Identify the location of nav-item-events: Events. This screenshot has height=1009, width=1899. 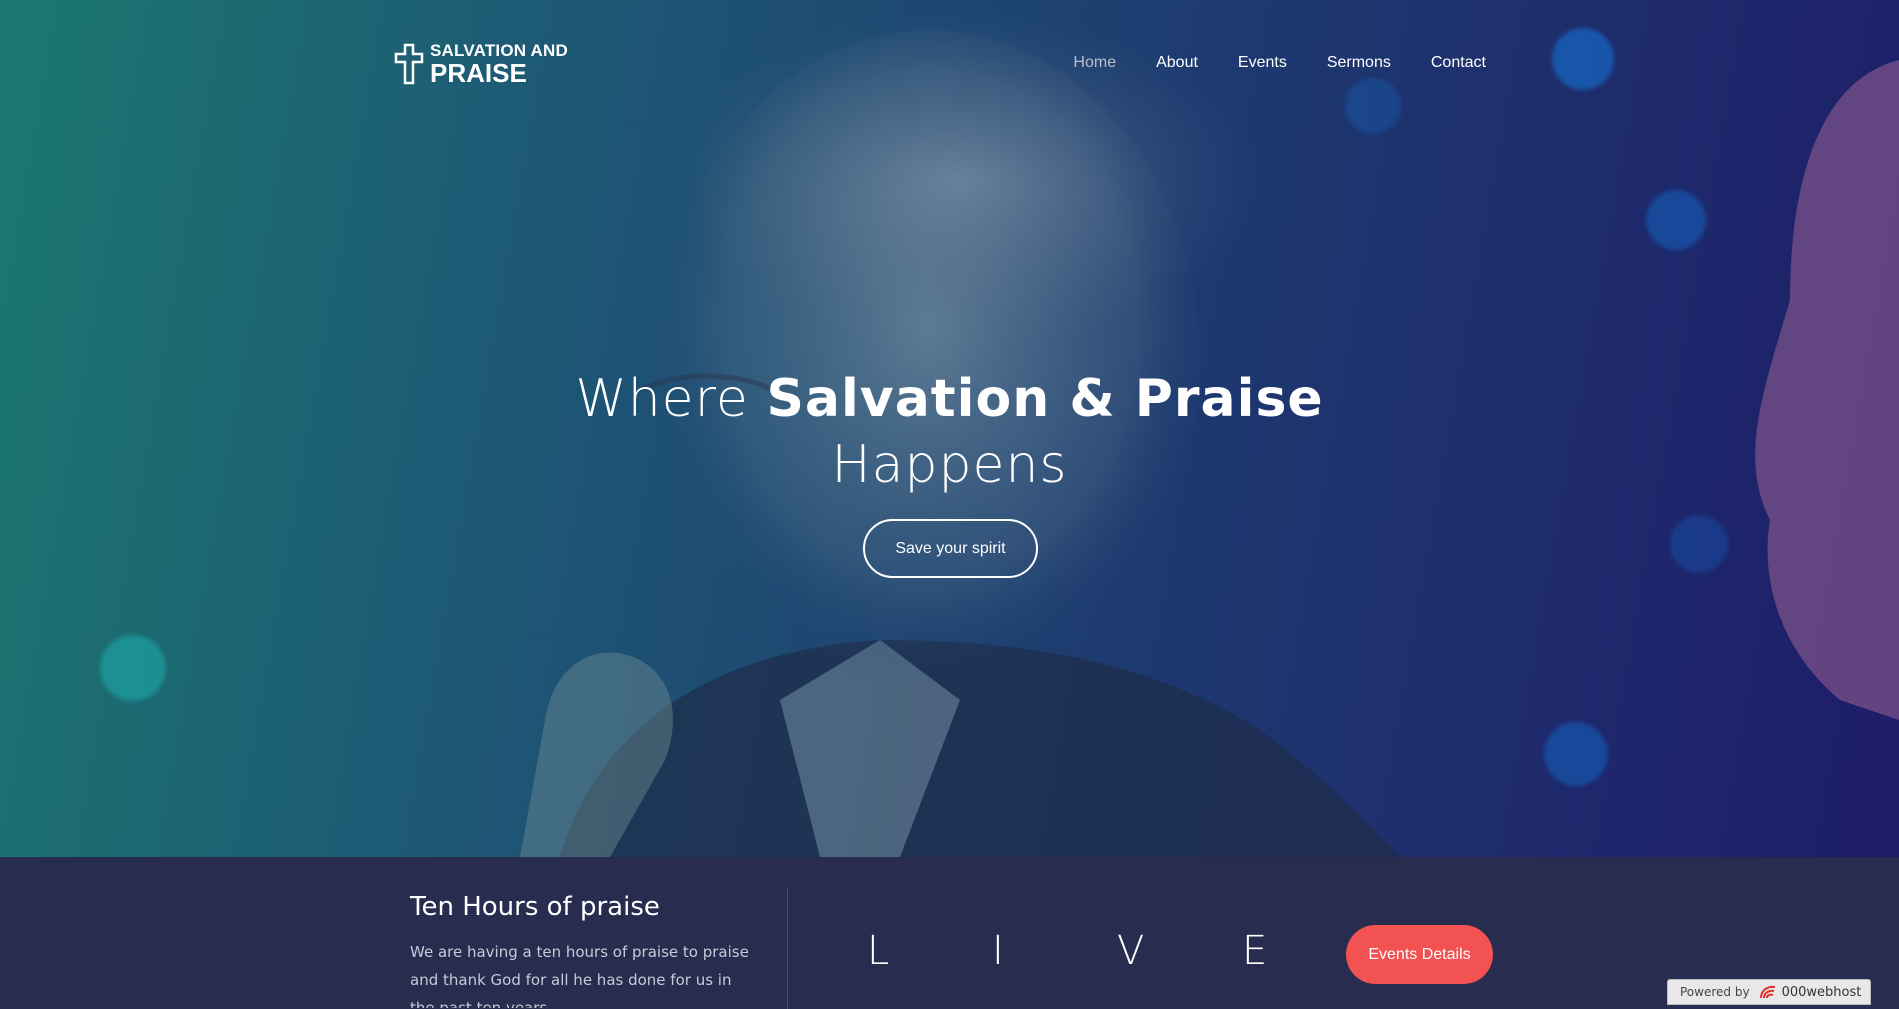
(1262, 63).